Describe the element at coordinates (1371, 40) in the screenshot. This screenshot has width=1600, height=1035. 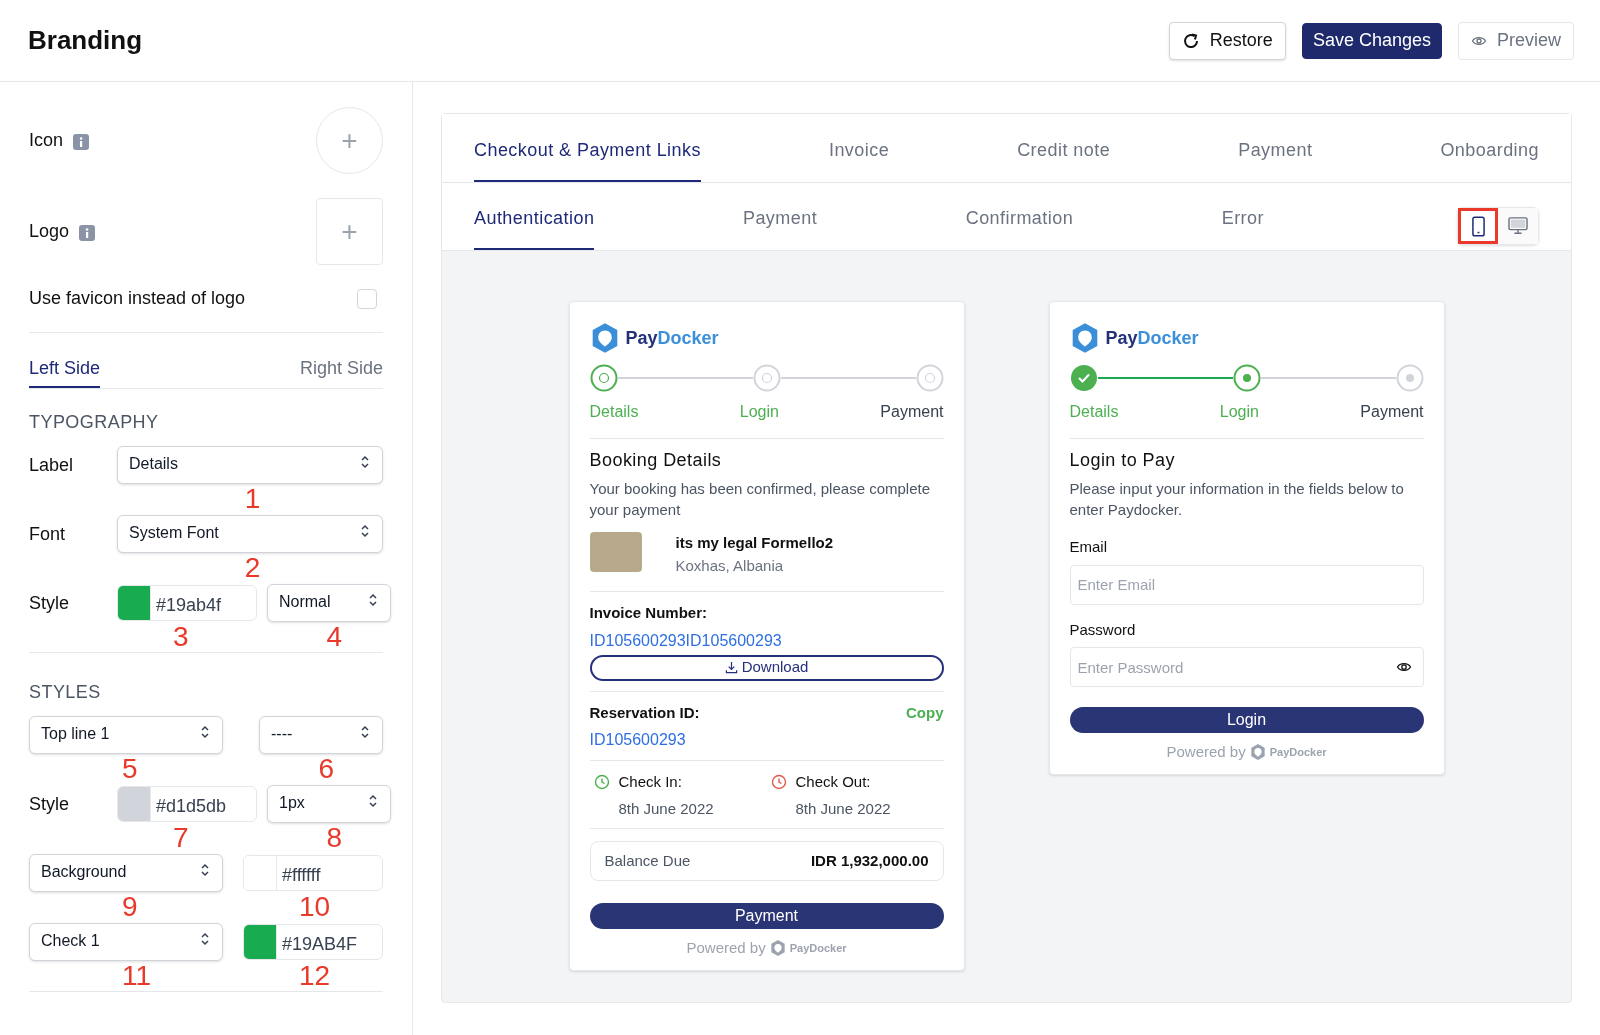
I see `save-button: Save Changes` at that location.